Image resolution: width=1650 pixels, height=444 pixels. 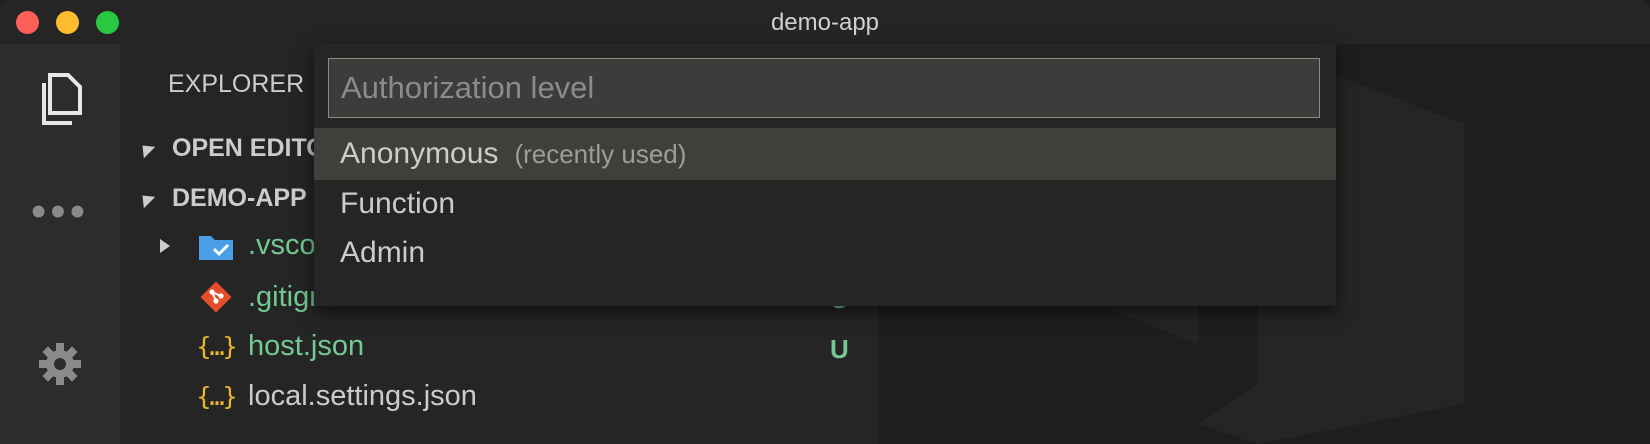 I want to click on files-icon, so click(x=60, y=100).